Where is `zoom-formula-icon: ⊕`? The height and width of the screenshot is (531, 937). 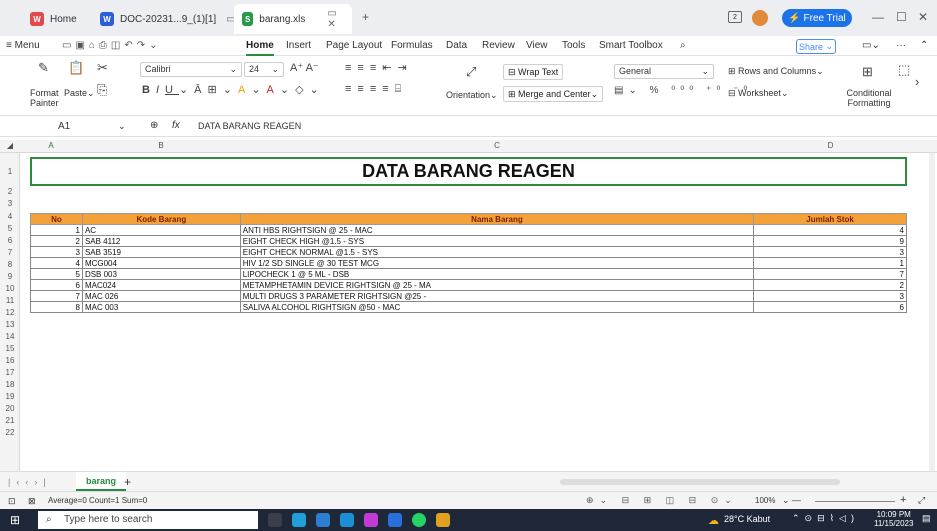 zoom-formula-icon: ⊕ is located at coordinates (154, 125).